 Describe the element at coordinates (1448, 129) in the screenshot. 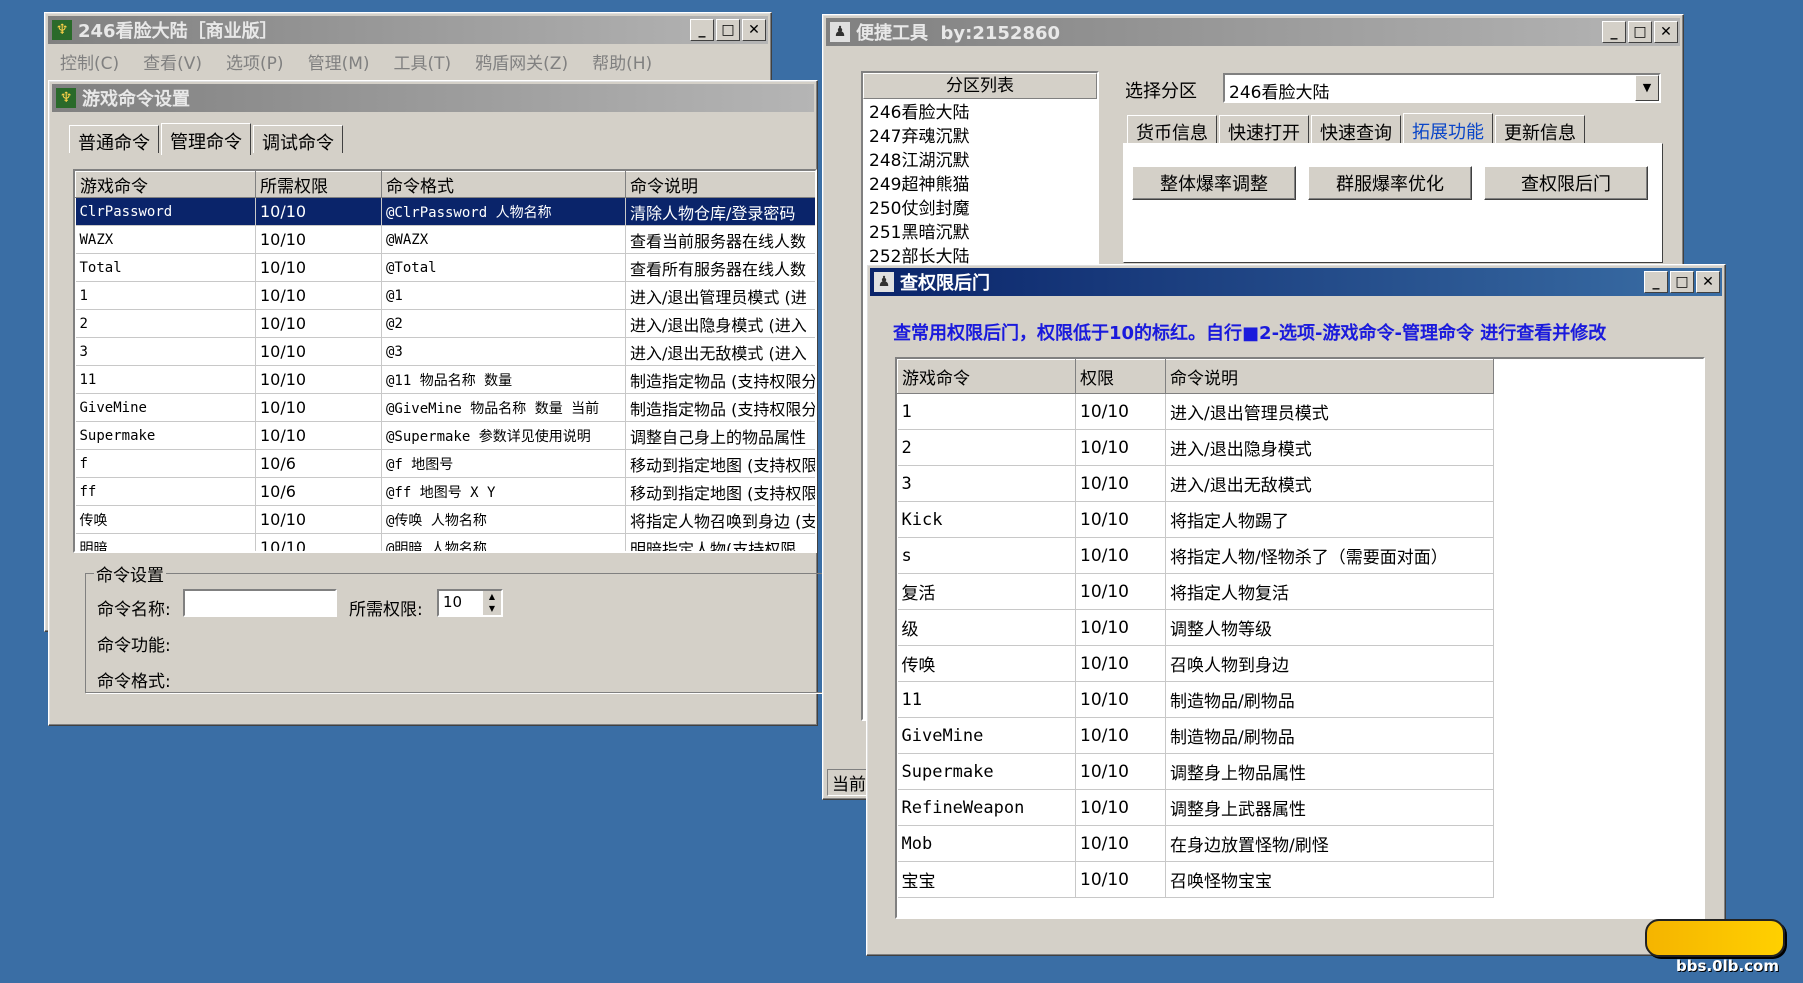

I see `tab-extended-functions: 拓展功能` at that location.